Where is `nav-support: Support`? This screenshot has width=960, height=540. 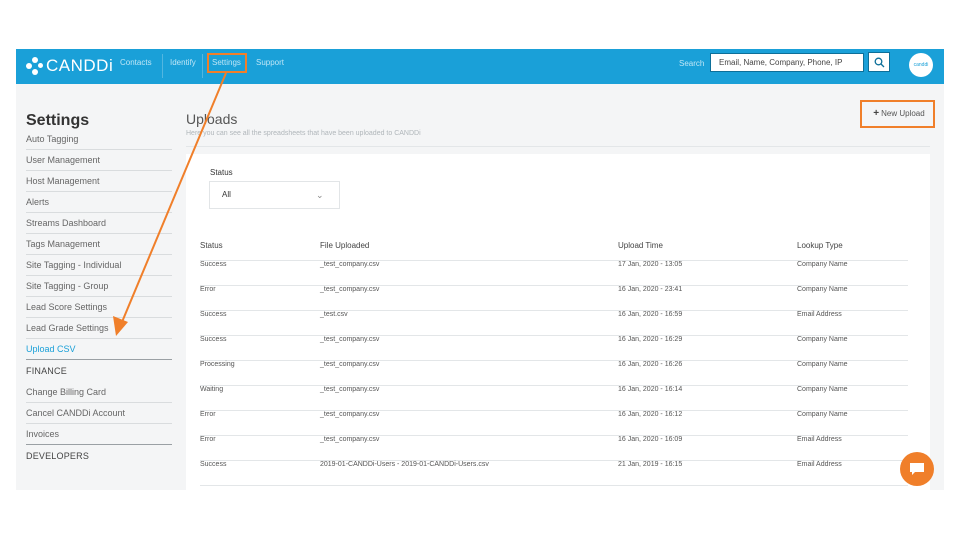 nav-support: Support is located at coordinates (270, 62).